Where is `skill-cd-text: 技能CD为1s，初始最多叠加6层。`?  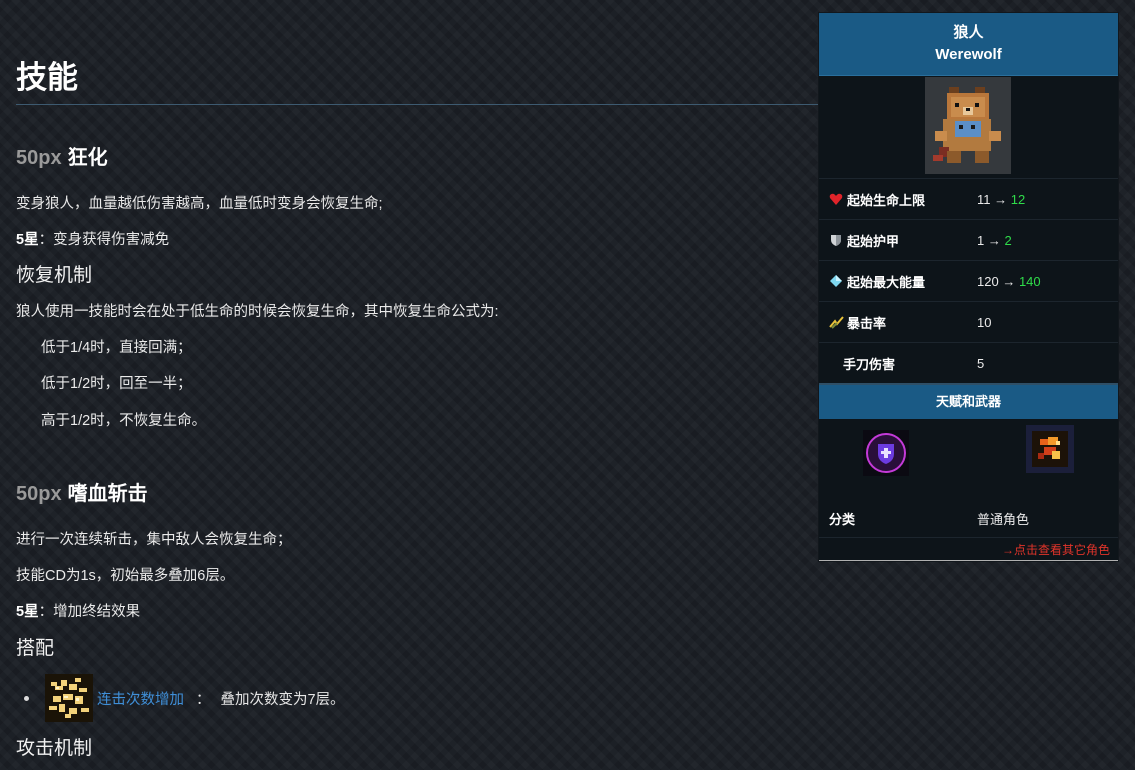 skill-cd-text: 技能CD为1s，初始最多叠加6层。 is located at coordinates (125, 576).